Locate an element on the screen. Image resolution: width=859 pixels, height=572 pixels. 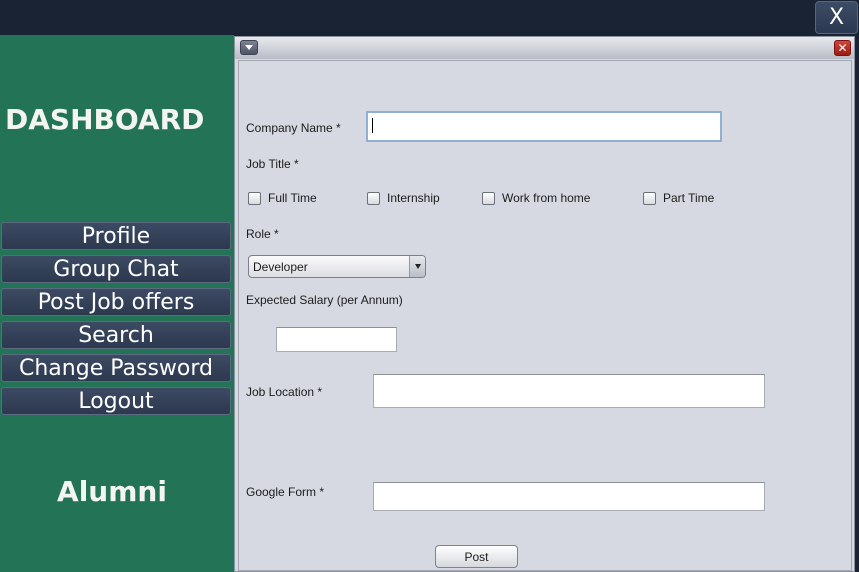
checkbox-label: Full Time is located at coordinates (292, 198).